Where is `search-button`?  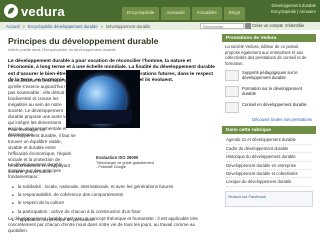 search-button is located at coordinates (248, 26).